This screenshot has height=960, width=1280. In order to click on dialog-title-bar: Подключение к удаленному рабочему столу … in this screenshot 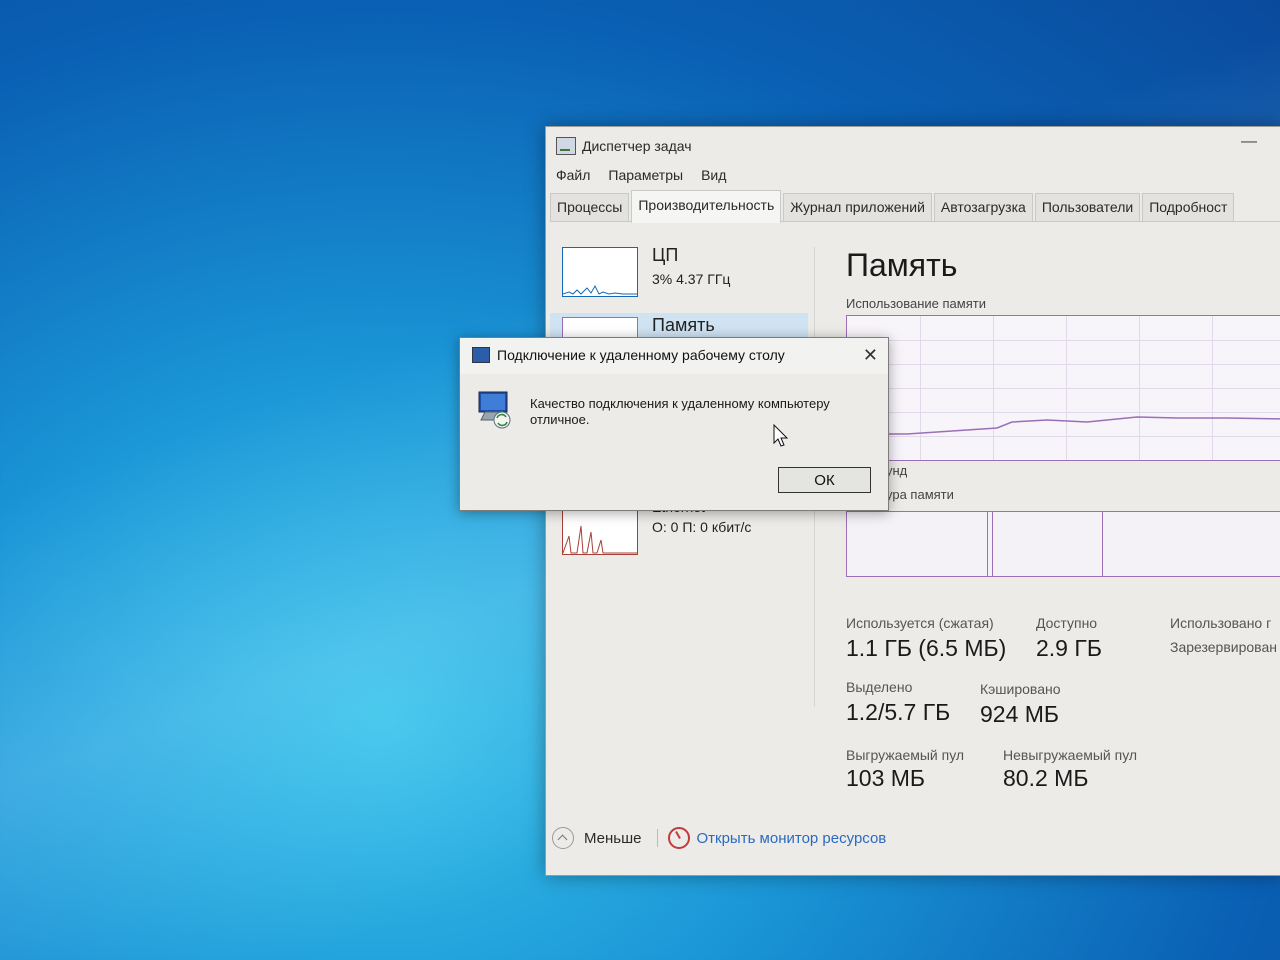, I will do `click(674, 356)`.